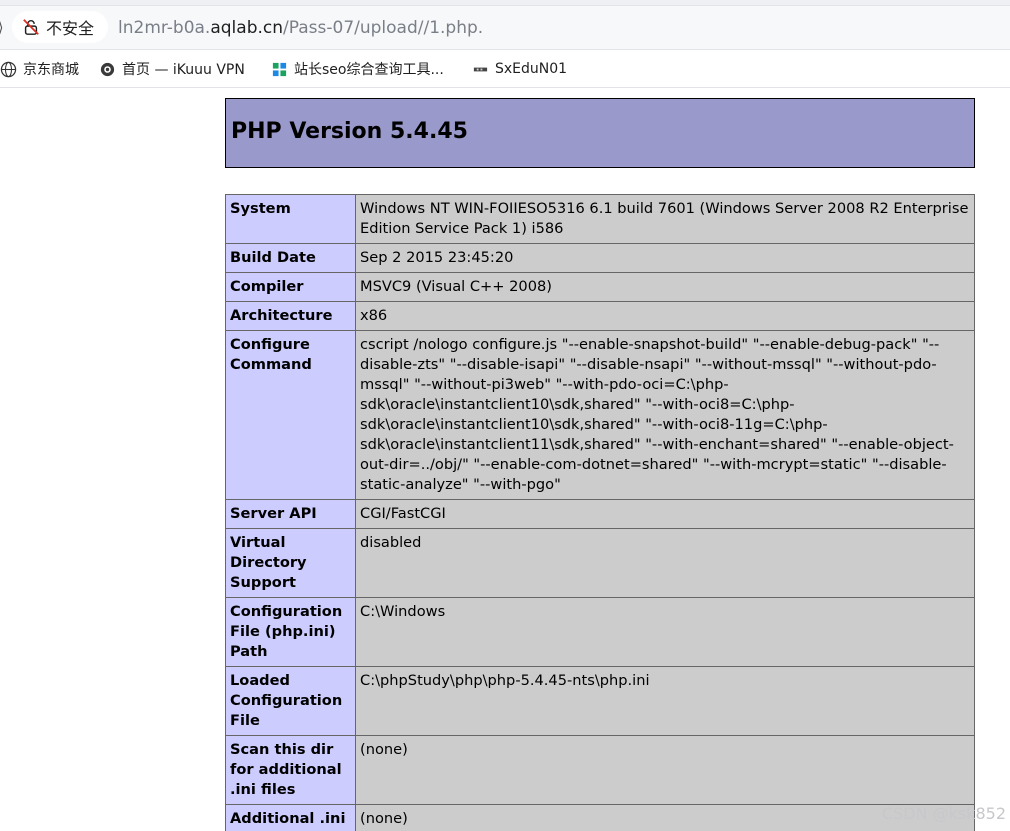 Image resolution: width=1010 pixels, height=831 pixels. Describe the element at coordinates (665, 514) in the screenshot. I see `row-value: CGI/FastCGI` at that location.